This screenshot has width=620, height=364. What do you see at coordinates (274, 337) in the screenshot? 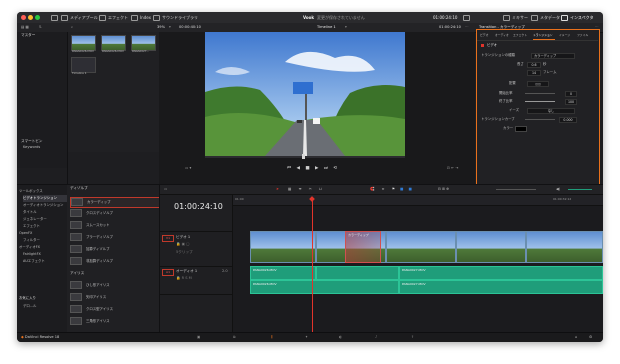
I see `edit-page-button: ⫼` at bounding box center [274, 337].